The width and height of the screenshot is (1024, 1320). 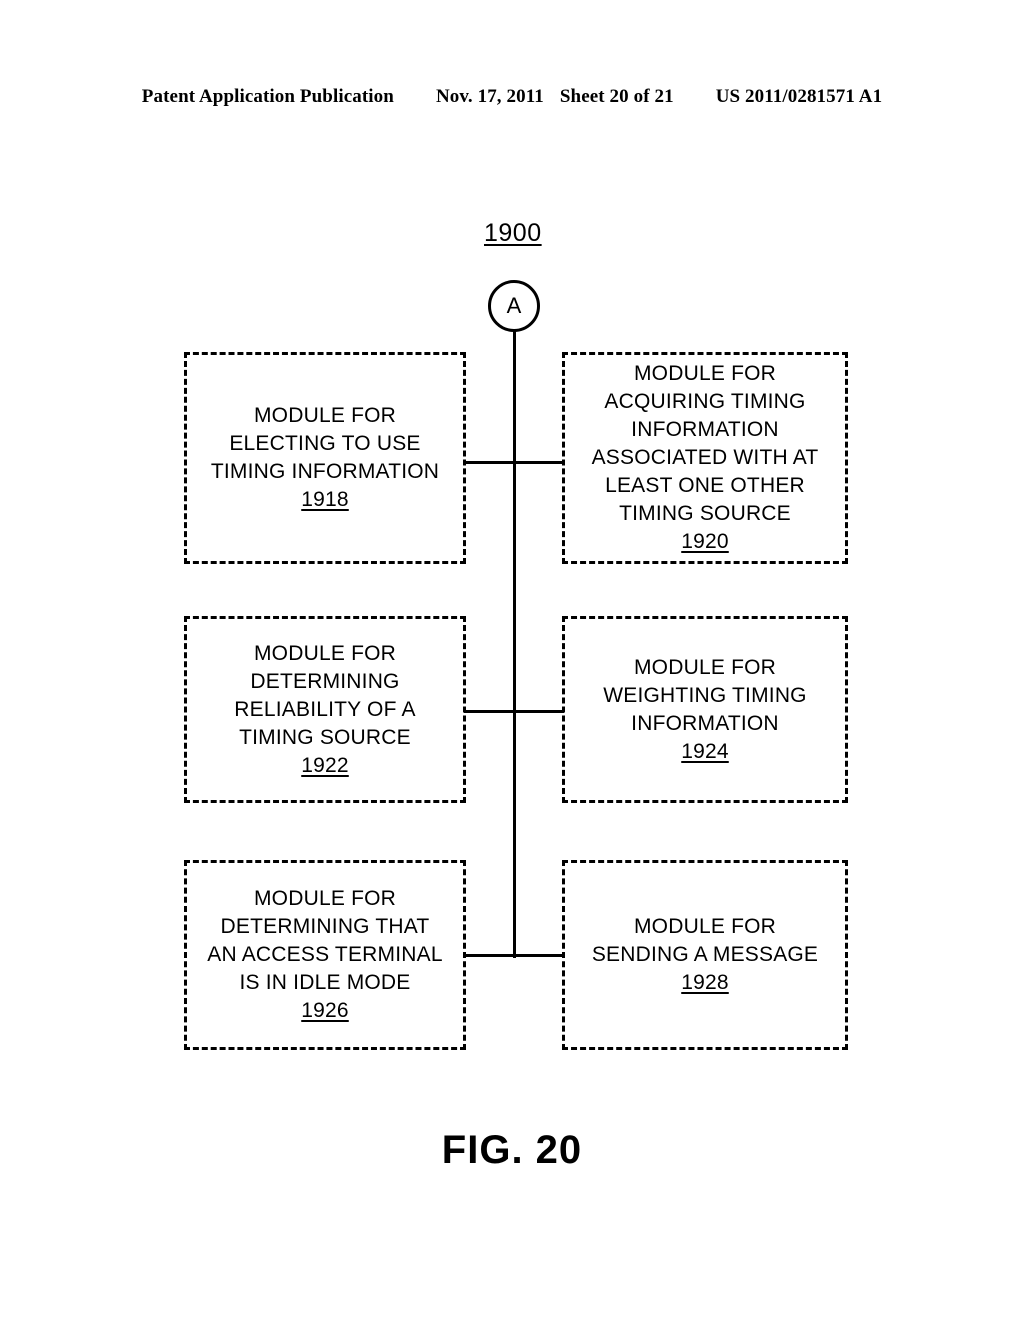 I want to click on figure-reference-number: 1900, so click(x=513, y=233).